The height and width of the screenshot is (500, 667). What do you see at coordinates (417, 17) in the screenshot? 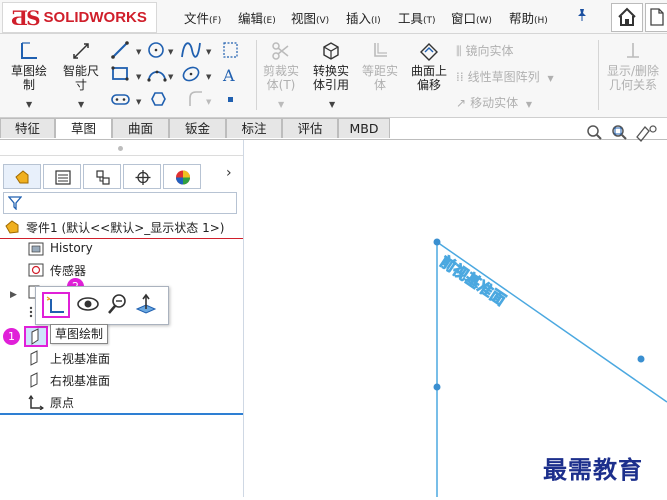
I see `menu-tools: 工具(T)` at bounding box center [417, 17].